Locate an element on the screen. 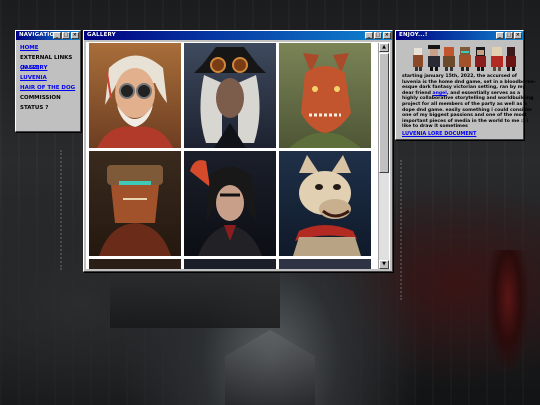 This screenshot has height=405, width=540. enjoy-title: ENJOY...! is located at coordinates (413, 35).